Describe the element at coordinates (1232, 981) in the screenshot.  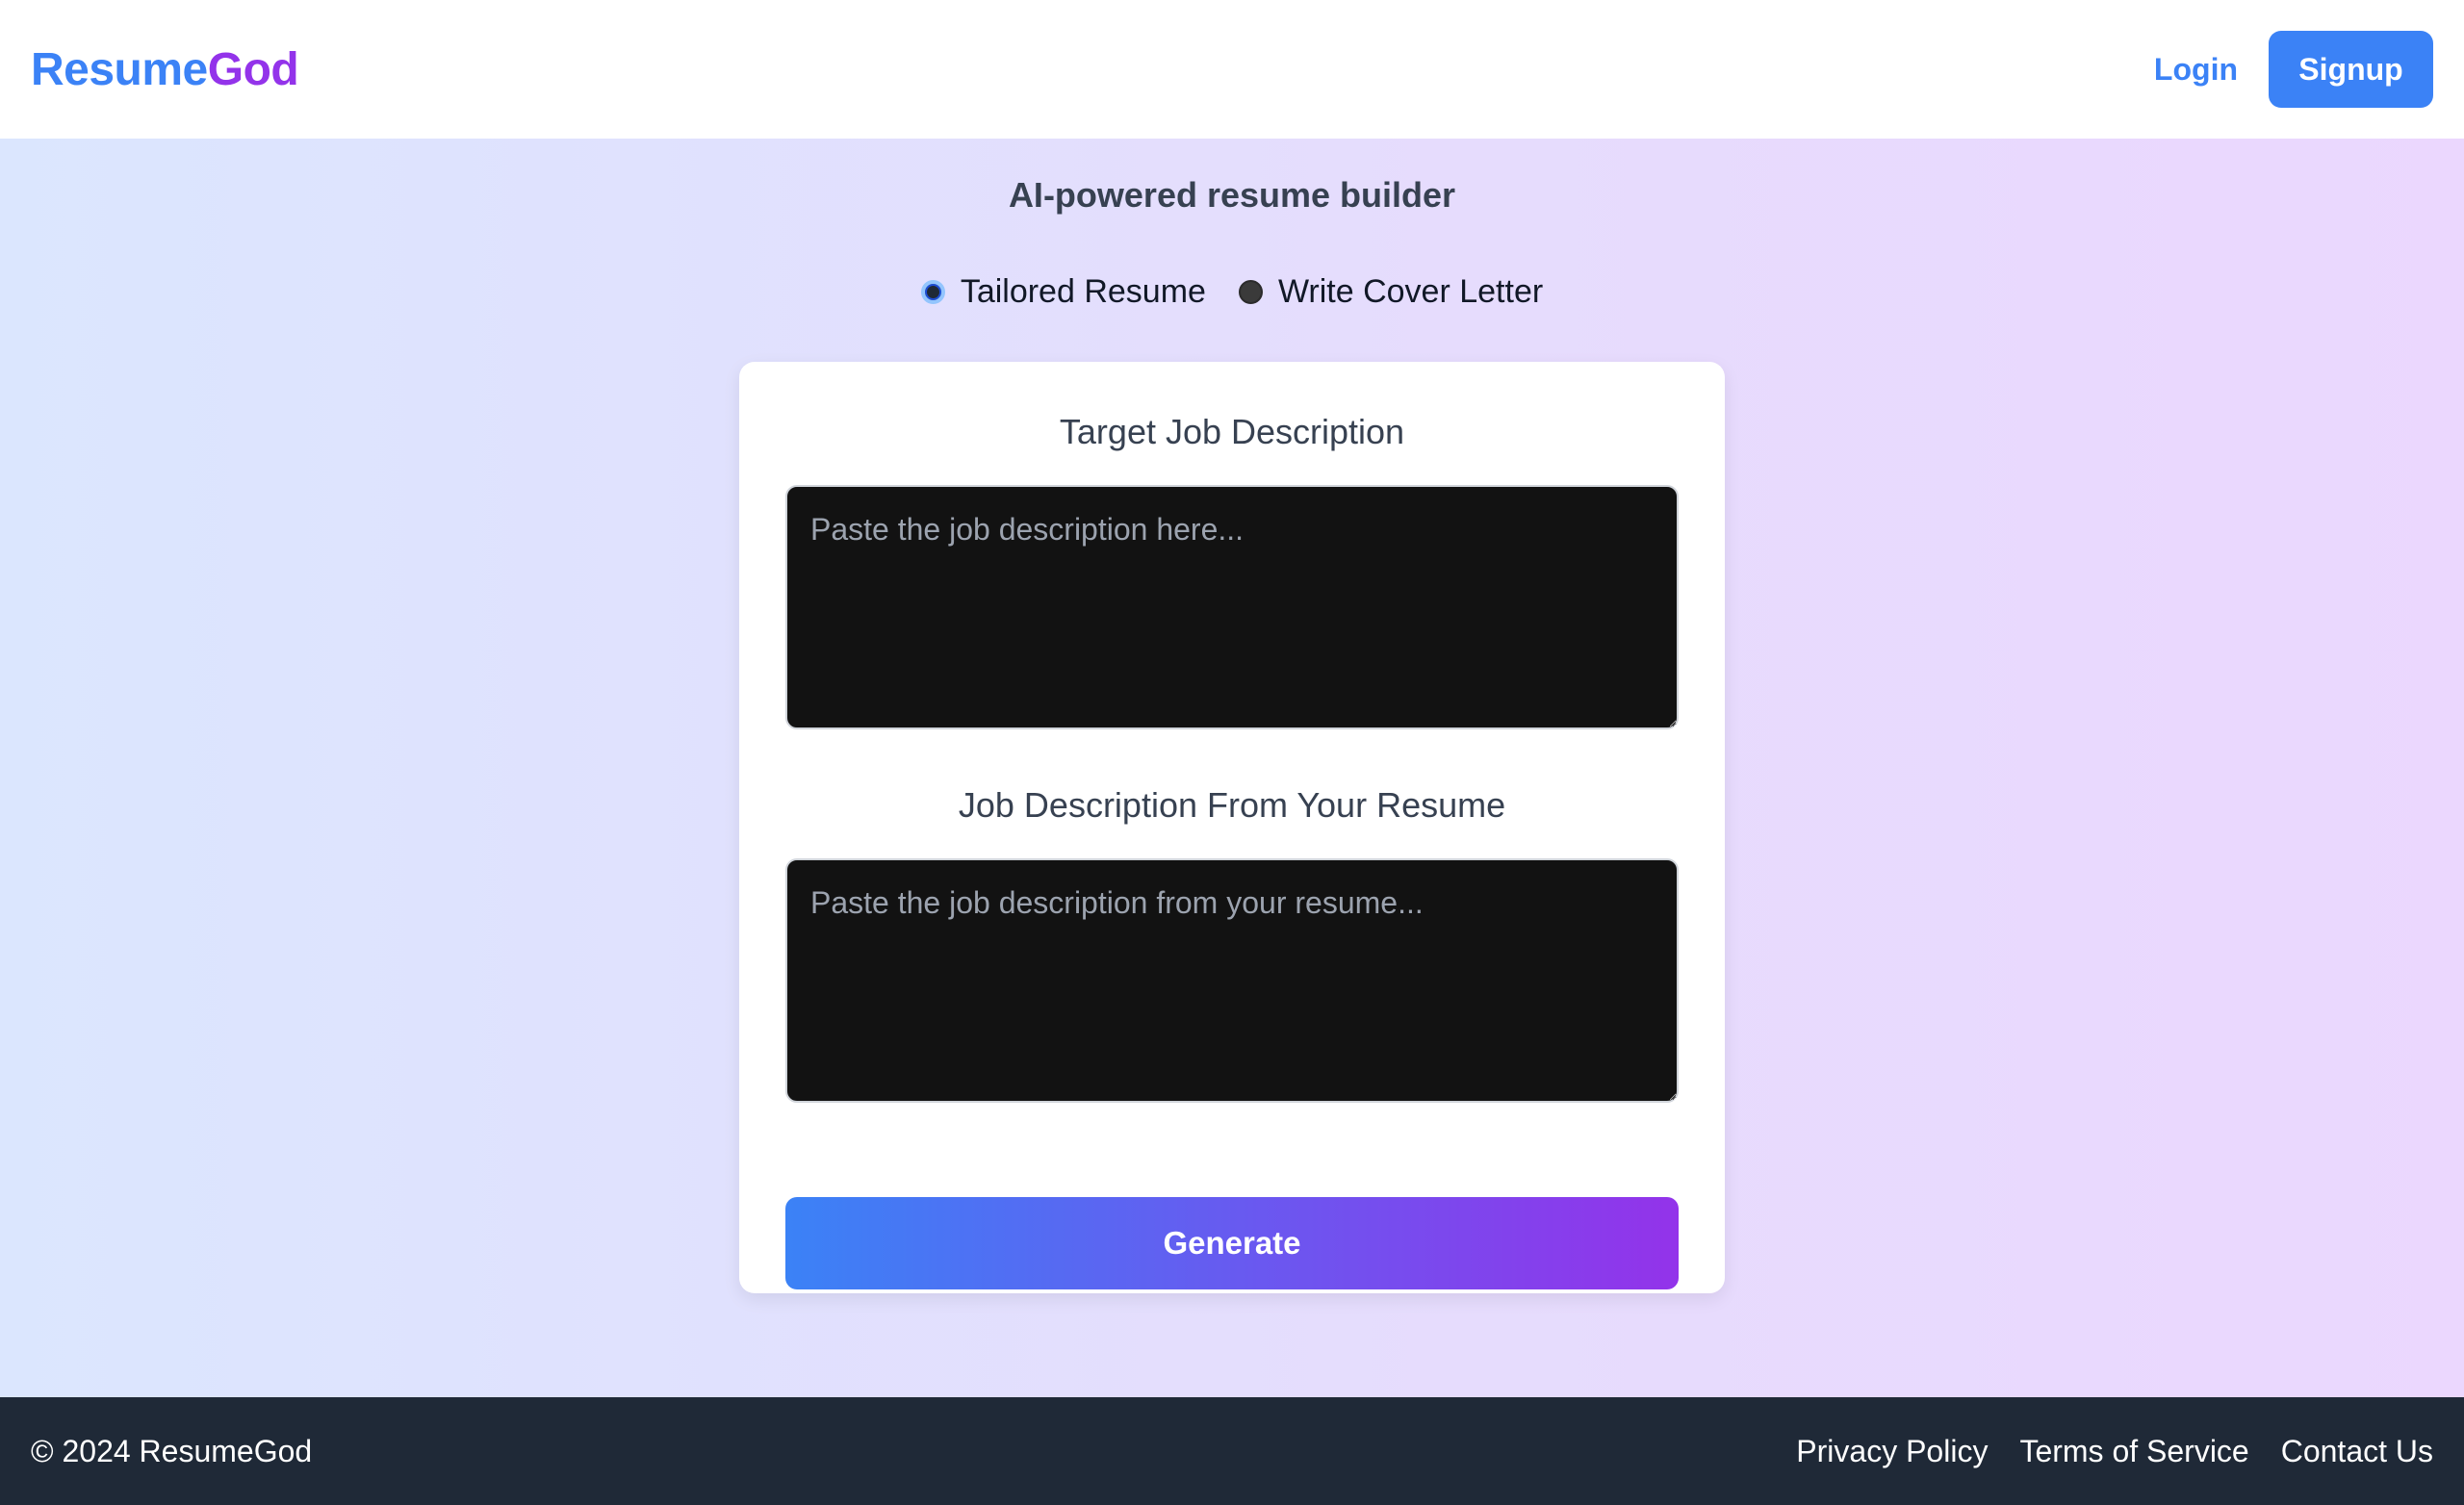
I see `resume-job-description-input` at that location.